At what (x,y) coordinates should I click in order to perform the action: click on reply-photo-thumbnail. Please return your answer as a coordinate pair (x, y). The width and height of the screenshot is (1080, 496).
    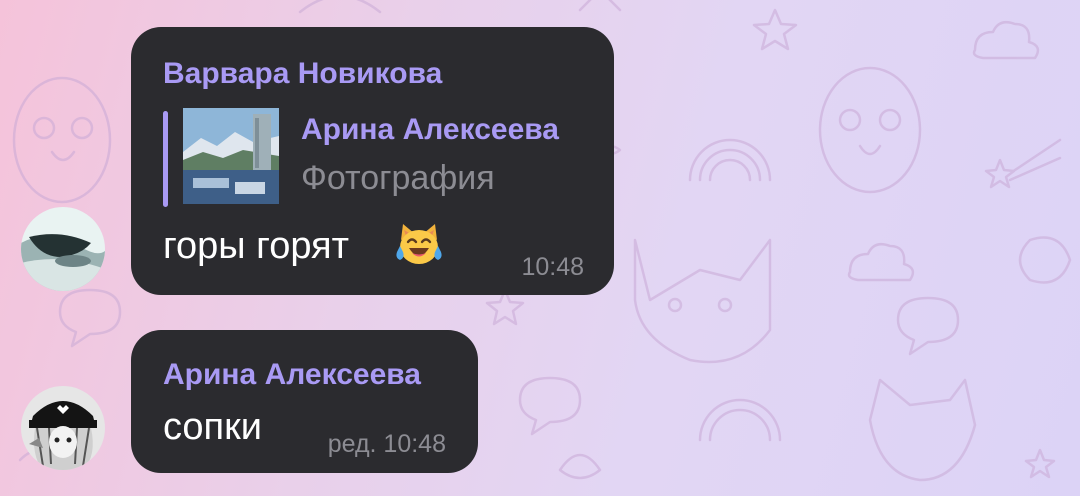
    Looking at the image, I should click on (231, 156).